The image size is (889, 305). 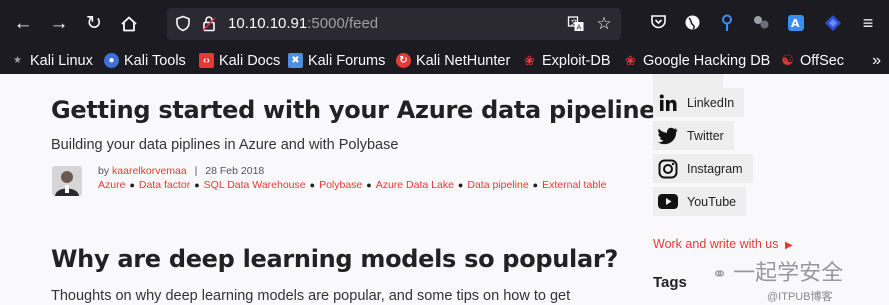 What do you see at coordinates (94, 24) in the screenshot?
I see `reload-icon: ↻` at bounding box center [94, 24].